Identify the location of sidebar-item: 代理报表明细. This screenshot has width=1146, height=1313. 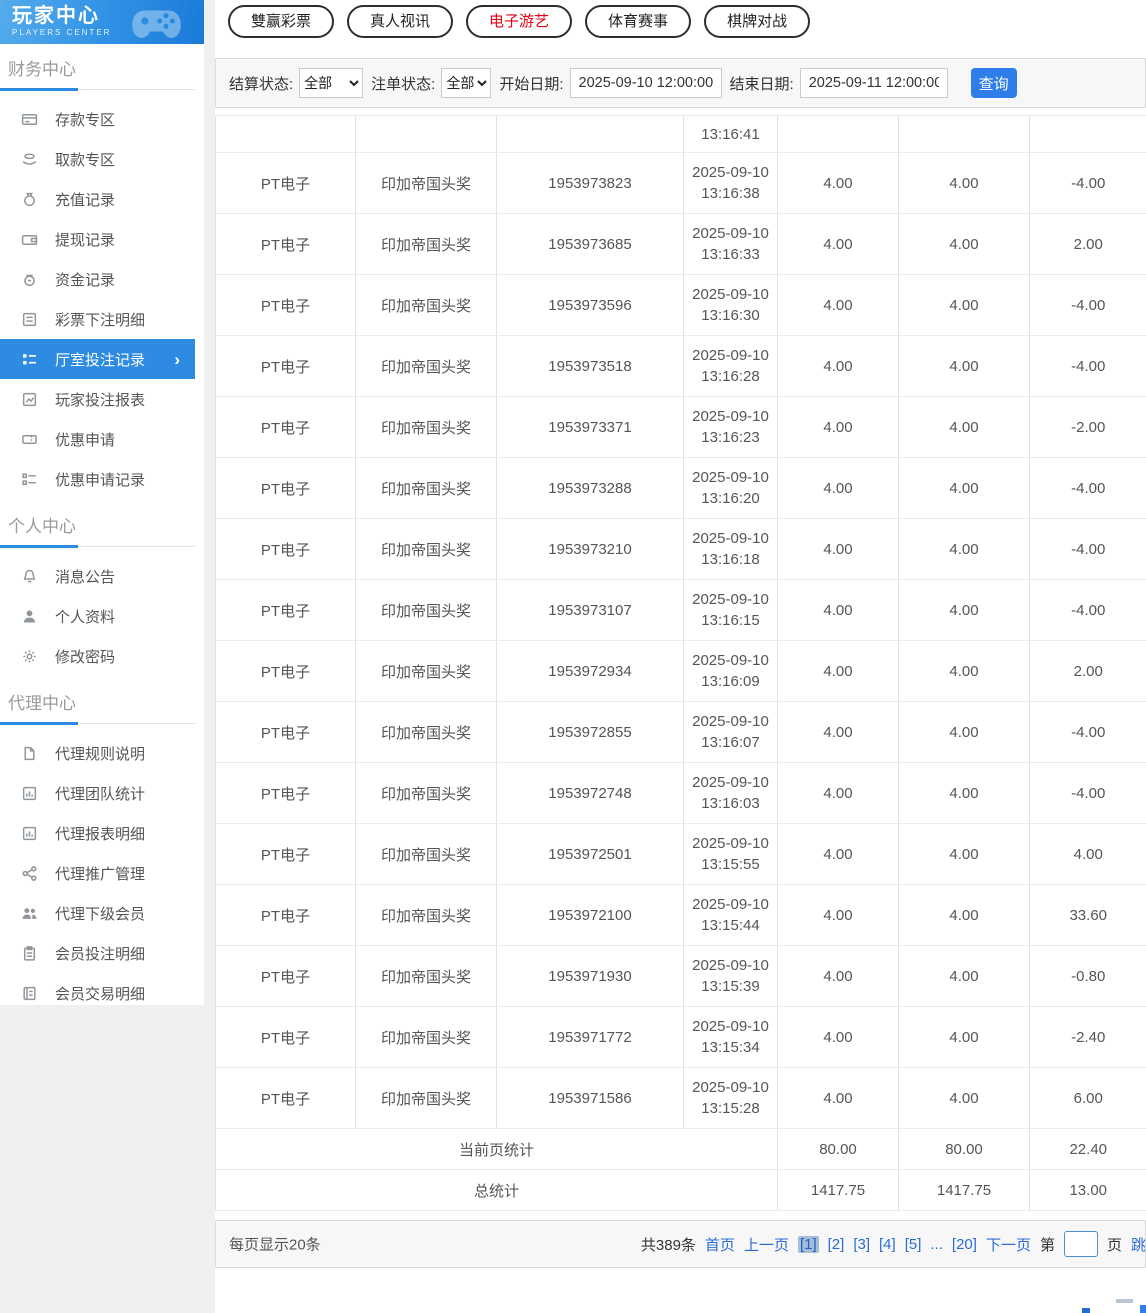
(97, 833).